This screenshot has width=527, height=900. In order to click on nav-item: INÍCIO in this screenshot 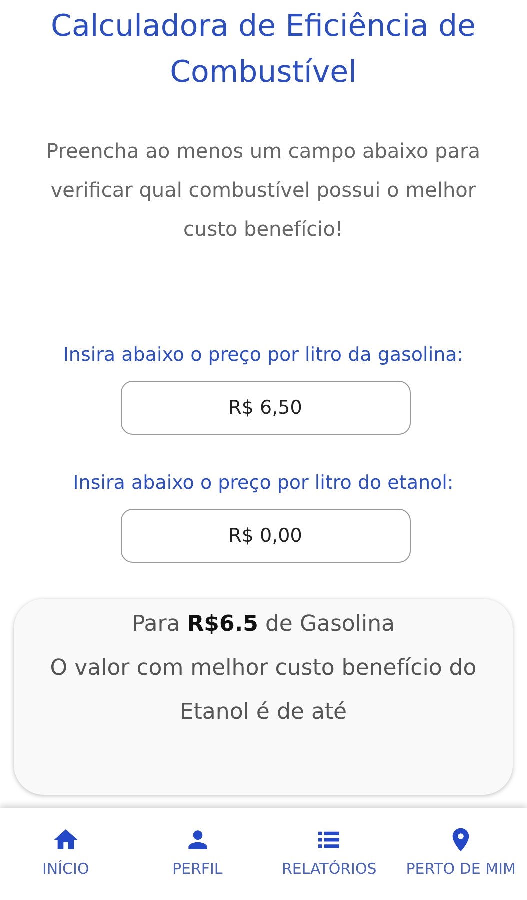, I will do `click(66, 854)`.